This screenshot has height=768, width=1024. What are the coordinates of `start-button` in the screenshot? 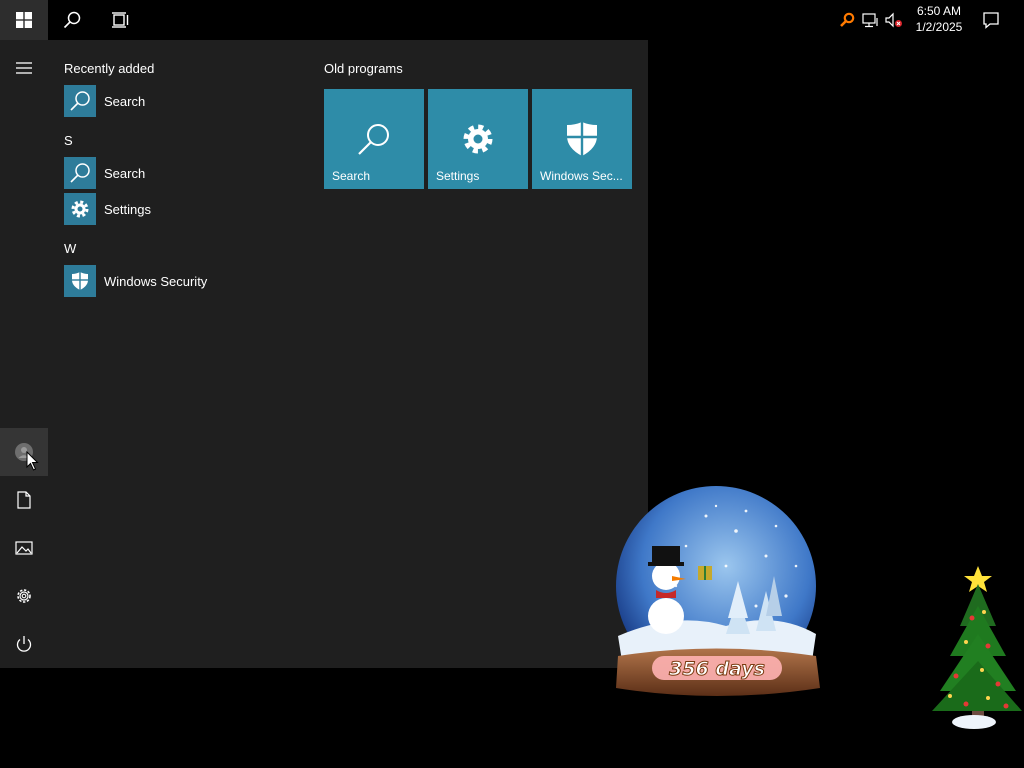 It's located at (24, 20).